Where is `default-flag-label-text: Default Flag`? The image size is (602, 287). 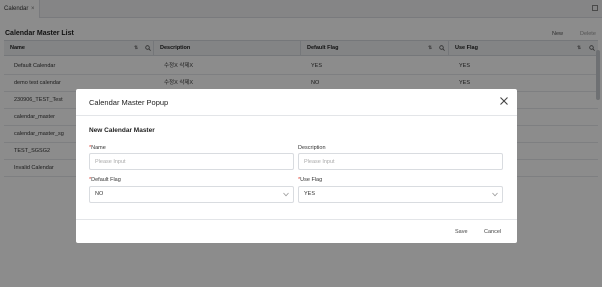 default-flag-label-text: Default Flag is located at coordinates (106, 180).